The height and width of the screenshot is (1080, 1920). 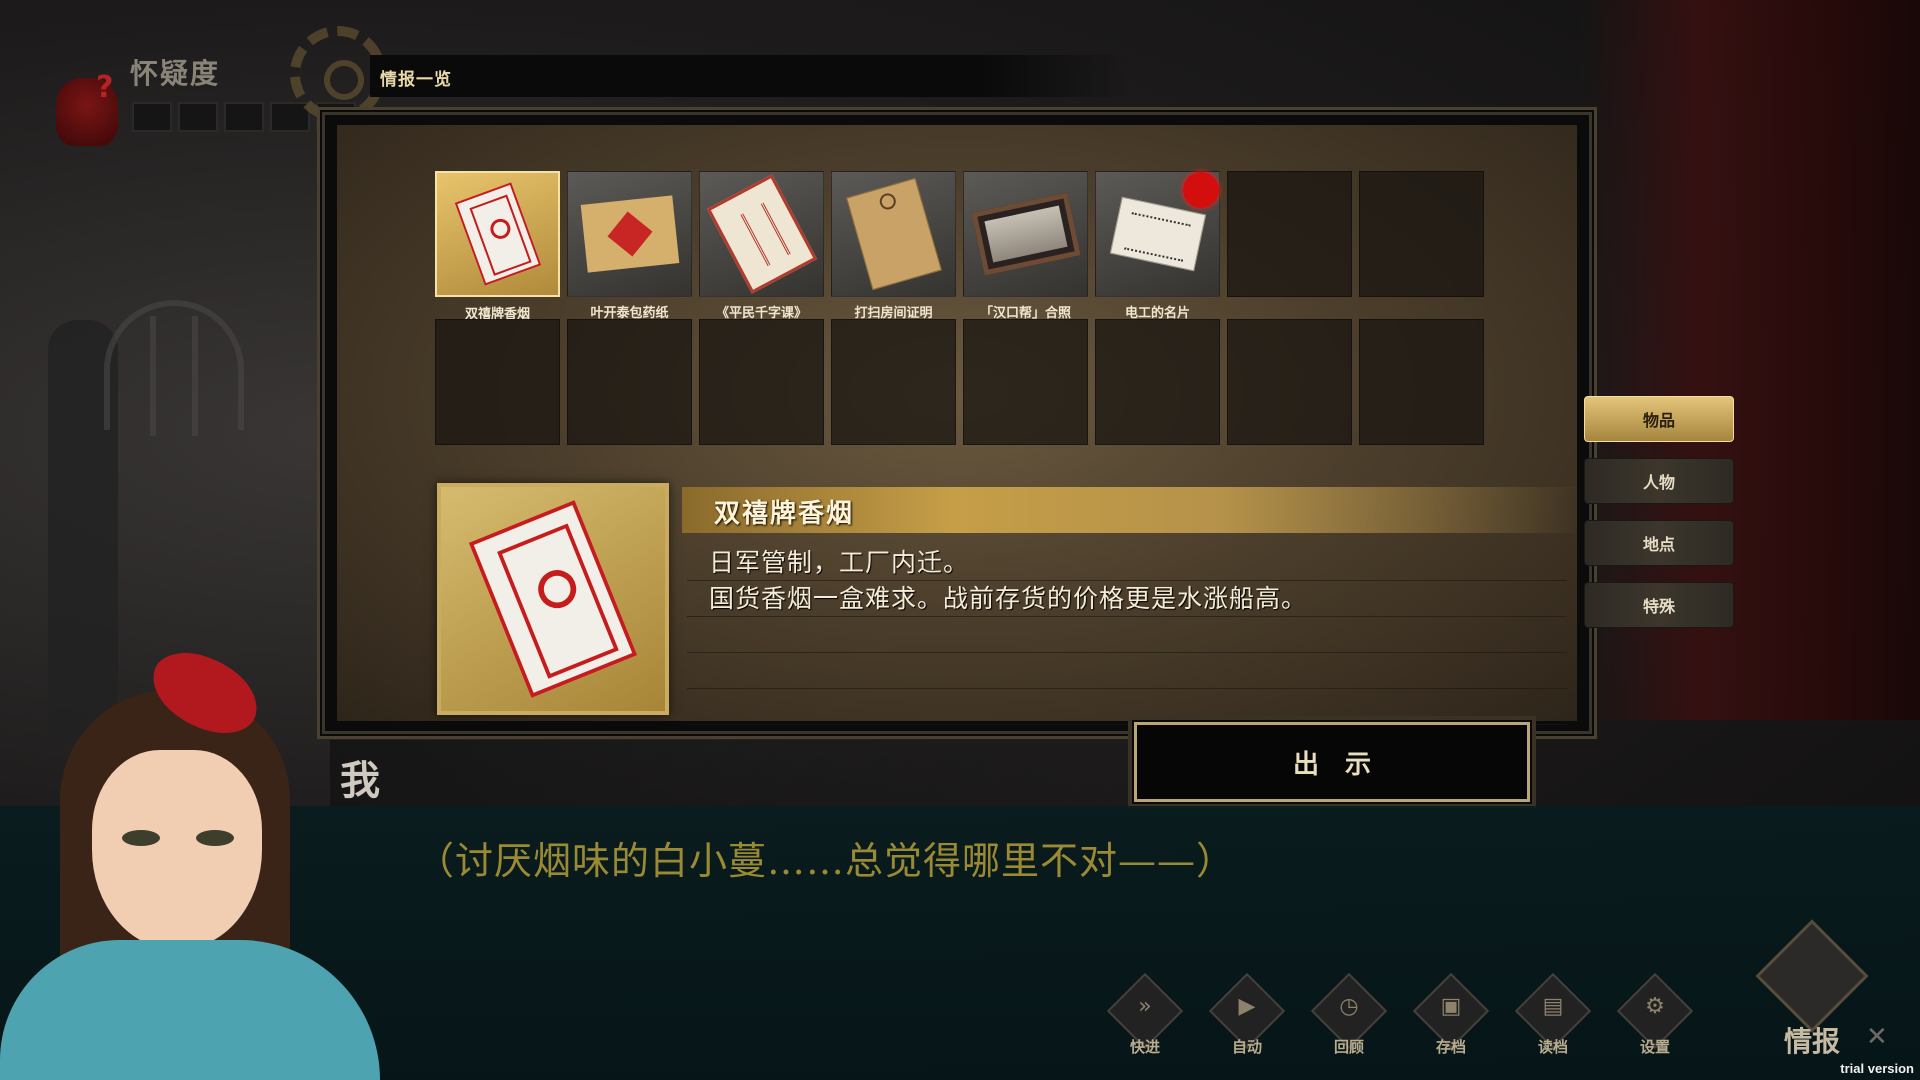 I want to click on toolbar-label: 自动, so click(x=1246, y=1047).